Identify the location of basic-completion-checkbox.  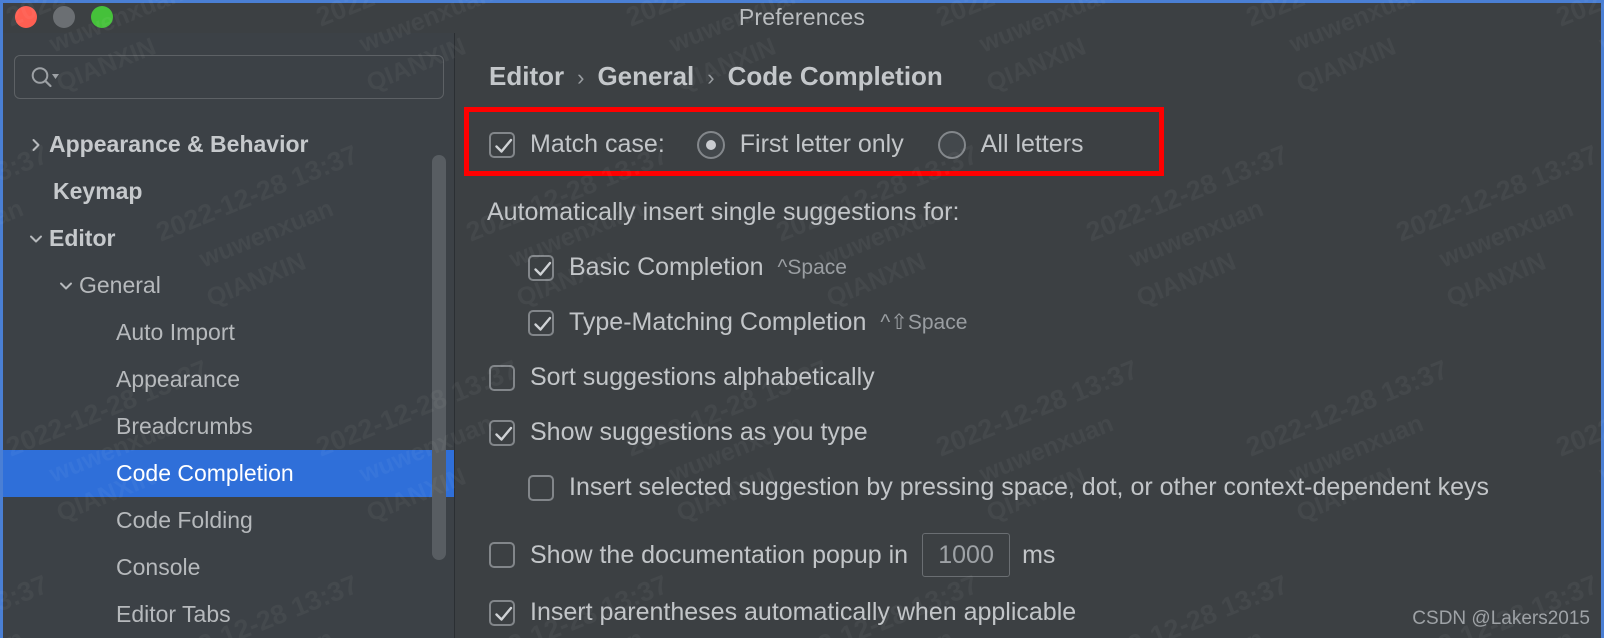
(541, 267).